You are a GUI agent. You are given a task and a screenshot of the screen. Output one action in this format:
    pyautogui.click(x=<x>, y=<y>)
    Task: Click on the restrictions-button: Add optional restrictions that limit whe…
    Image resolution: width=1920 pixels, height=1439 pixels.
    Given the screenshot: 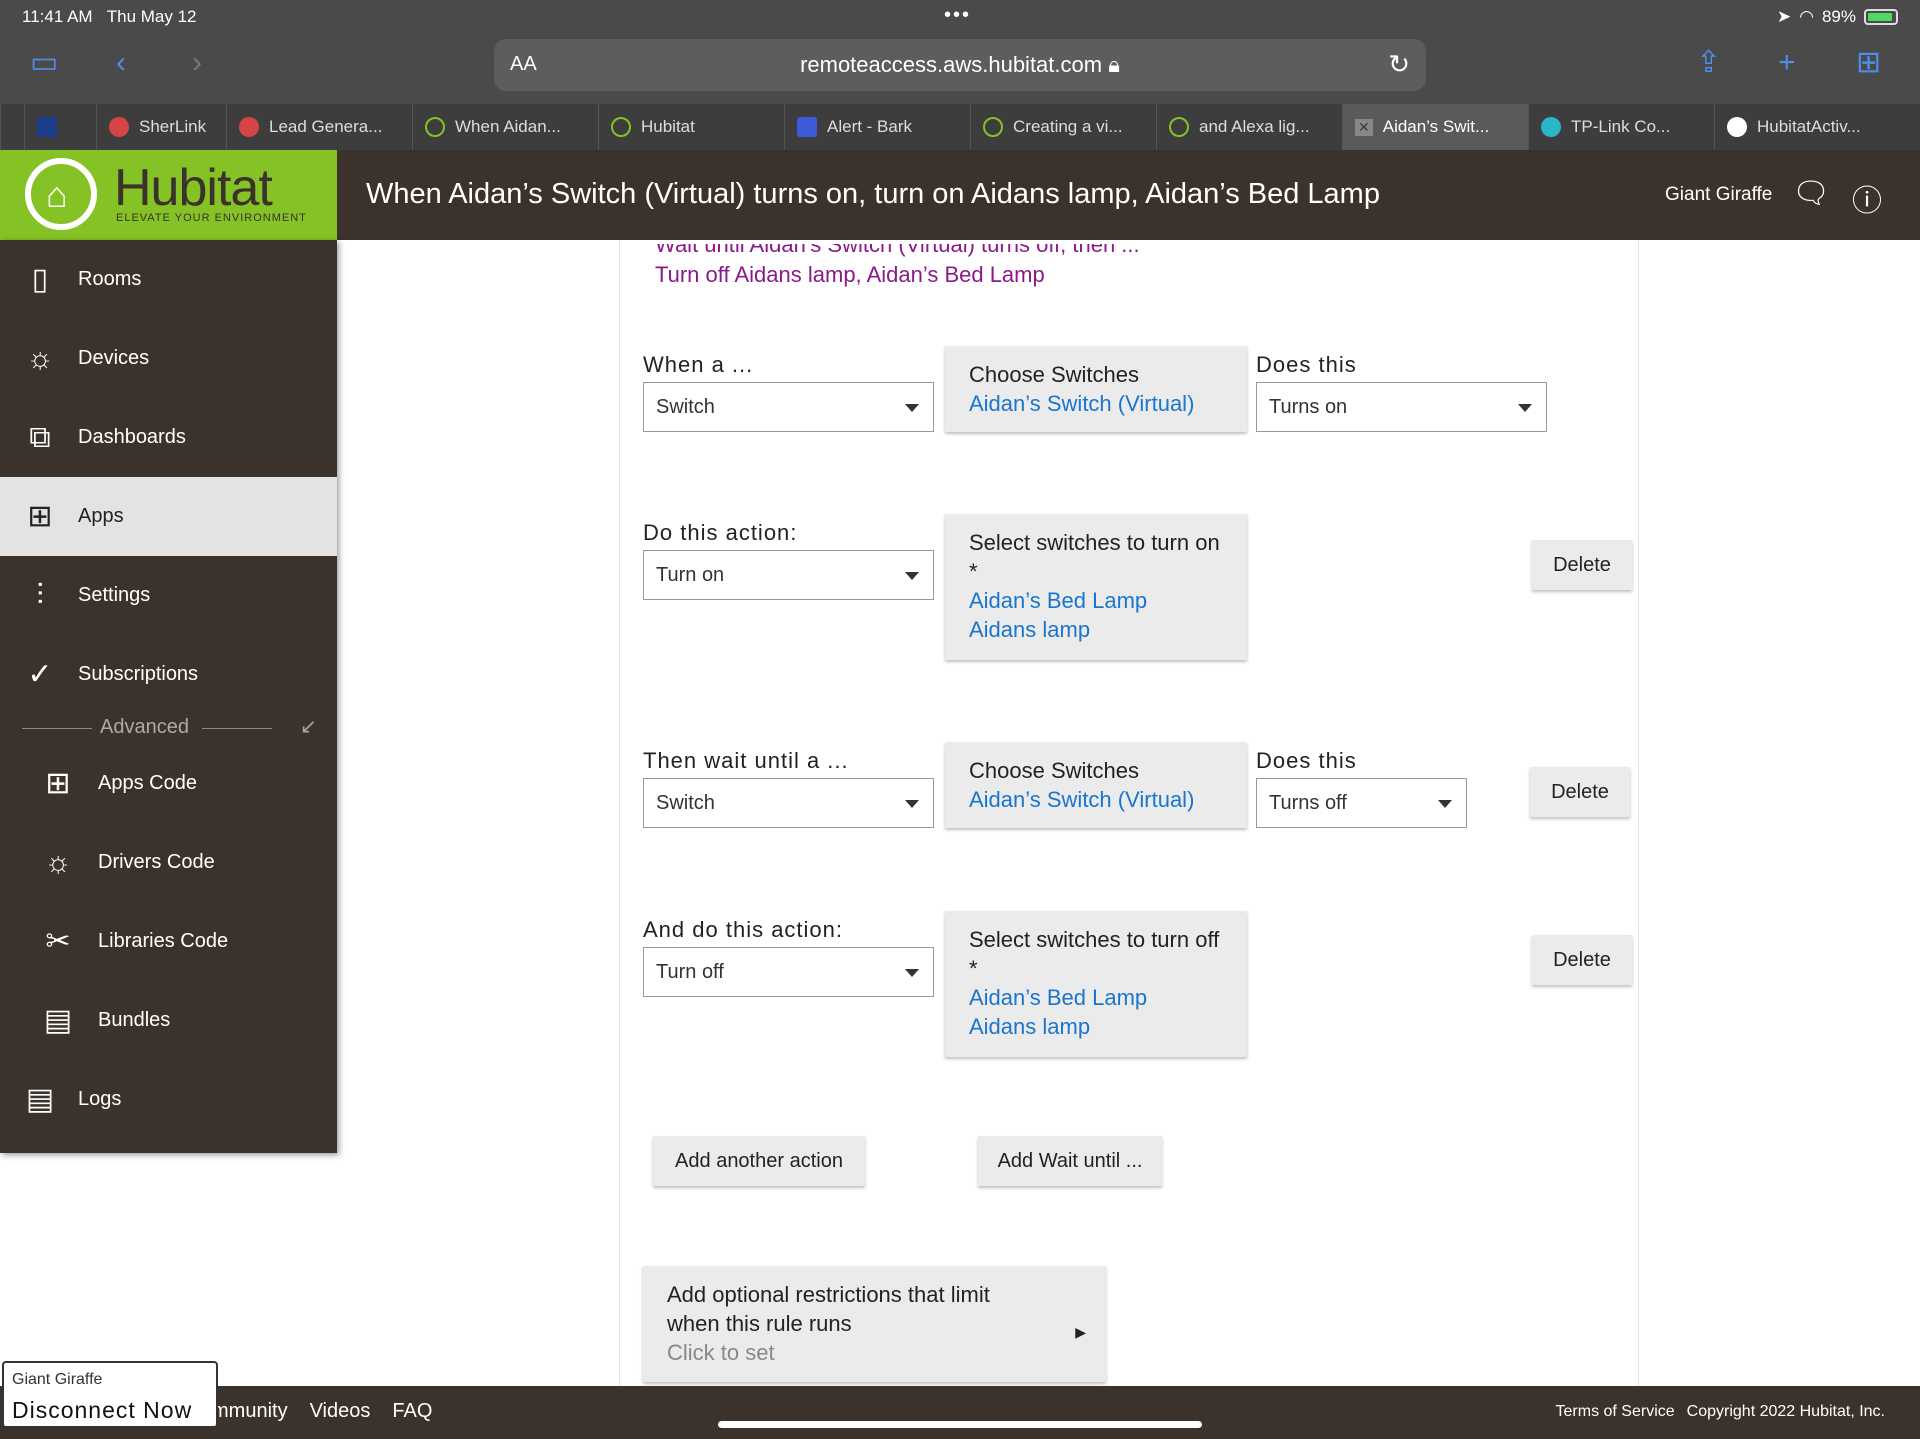 What is the action you would take?
    pyautogui.click(x=874, y=1324)
    